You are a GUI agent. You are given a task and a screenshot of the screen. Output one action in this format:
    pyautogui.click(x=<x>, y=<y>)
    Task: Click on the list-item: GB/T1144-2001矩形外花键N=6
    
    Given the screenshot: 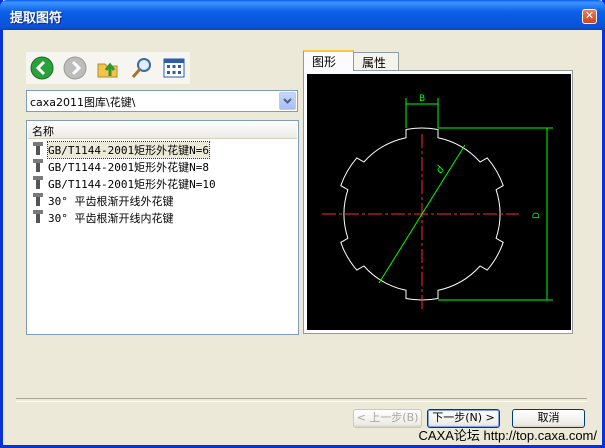 What is the action you would take?
    pyautogui.click(x=163, y=149)
    